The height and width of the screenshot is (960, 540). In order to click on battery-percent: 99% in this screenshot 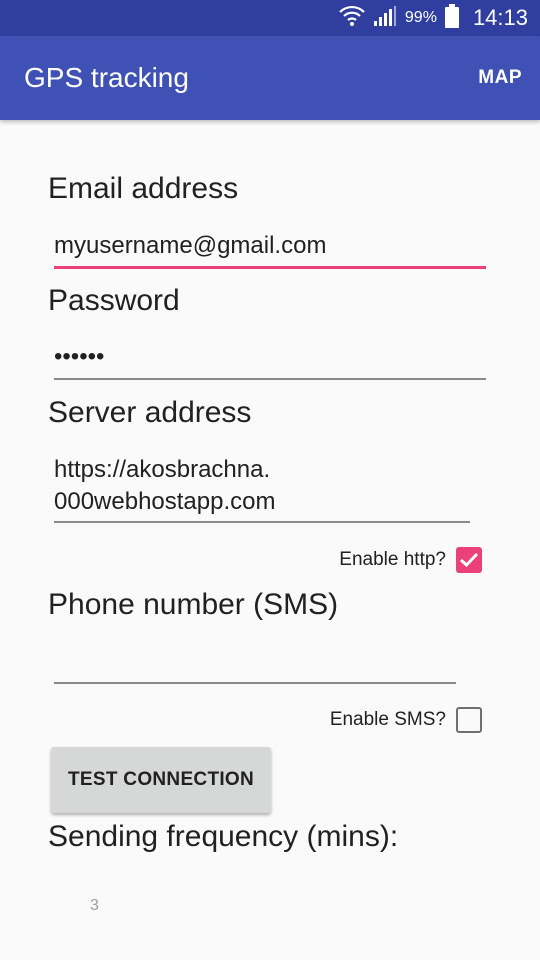, I will do `click(420, 17)`.